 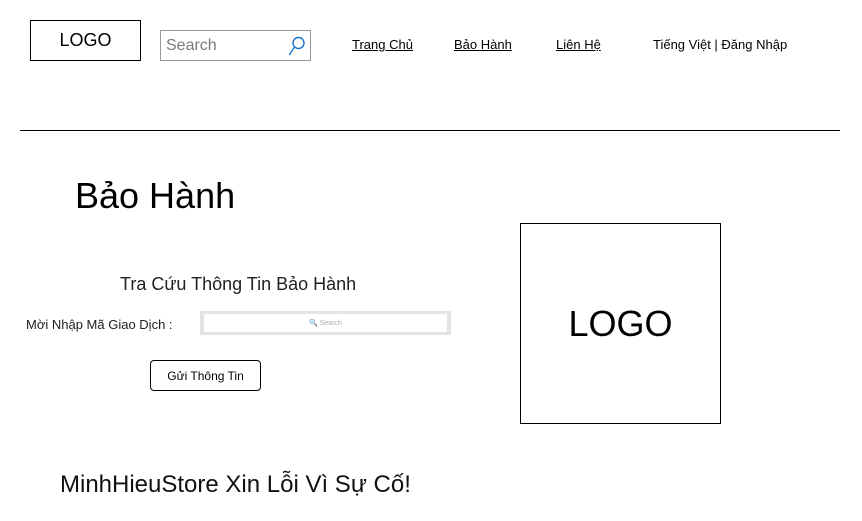 What do you see at coordinates (430, 130) in the screenshot?
I see `header-divider` at bounding box center [430, 130].